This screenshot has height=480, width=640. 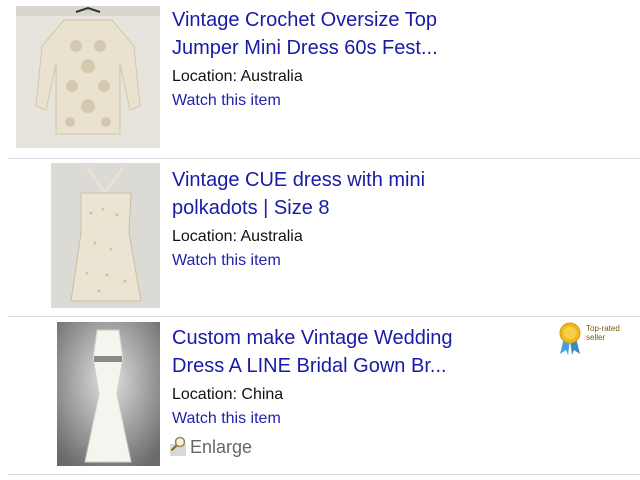 I want to click on enlarge-label: Enlarge, so click(x=221, y=447).